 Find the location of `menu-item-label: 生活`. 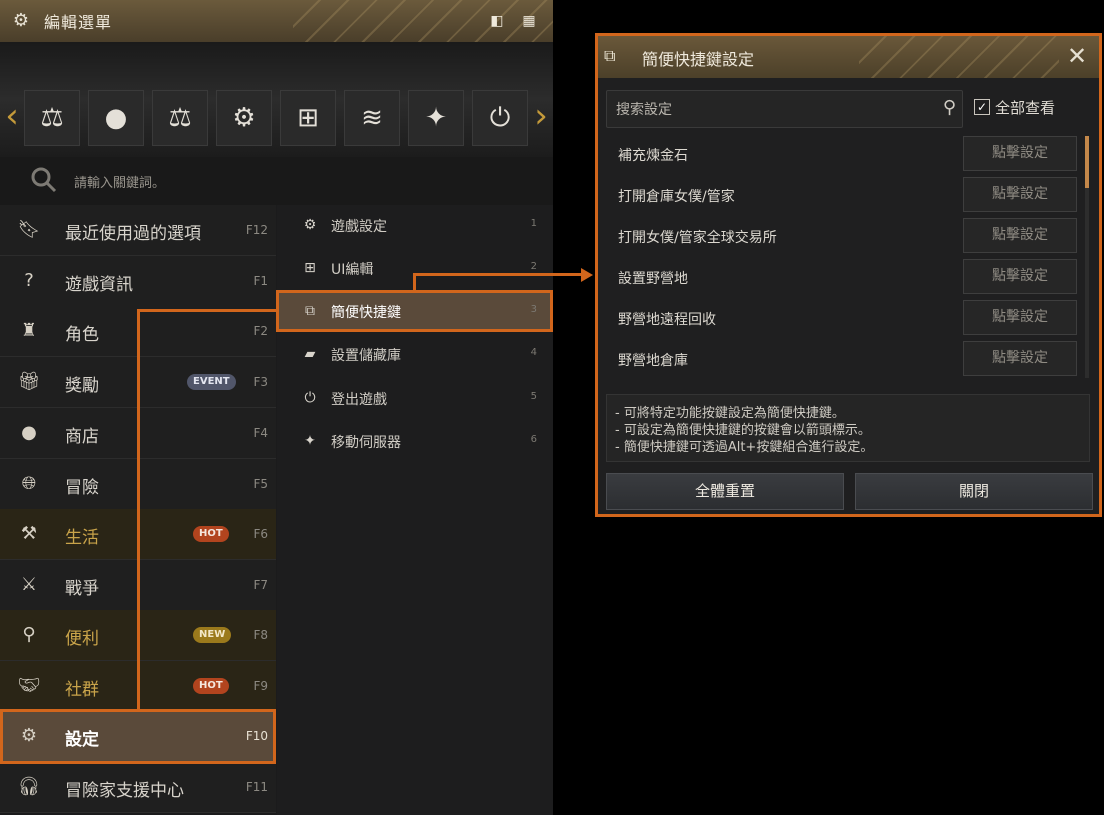

menu-item-label: 生活 is located at coordinates (82, 538).